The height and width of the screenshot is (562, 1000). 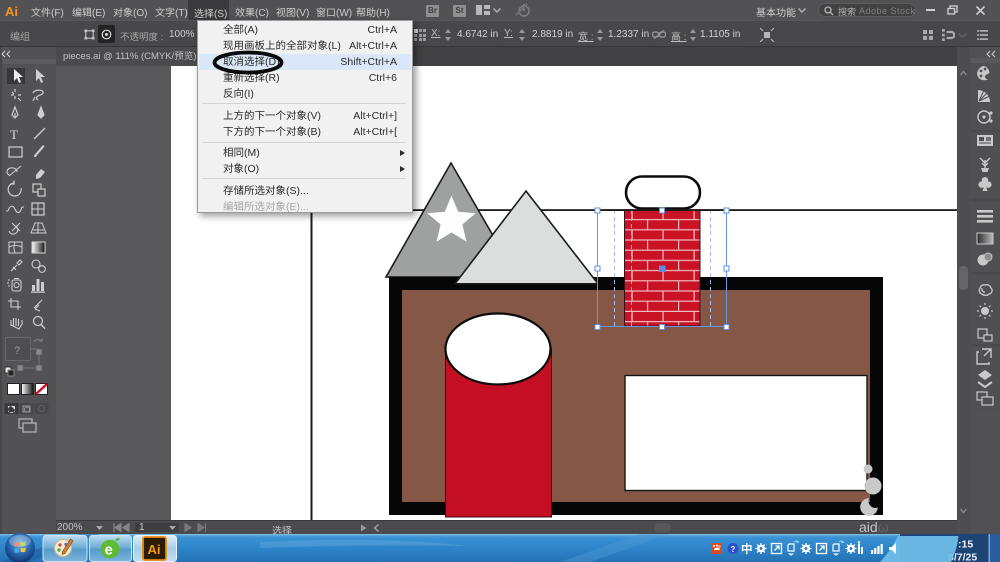 I want to click on svg-text: 中, so click(x=747, y=549).